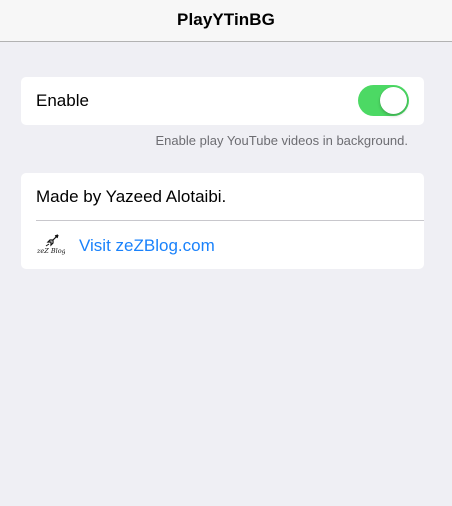 The height and width of the screenshot is (506, 452). What do you see at coordinates (222, 101) in the screenshot?
I see `enable-group: Enable` at bounding box center [222, 101].